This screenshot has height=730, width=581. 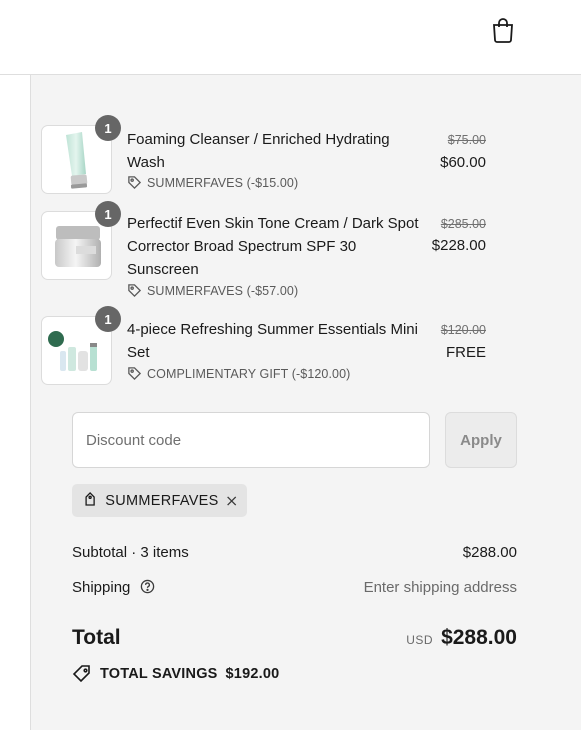 What do you see at coordinates (463, 330) in the screenshot?
I see `original-price: $120.00` at bounding box center [463, 330].